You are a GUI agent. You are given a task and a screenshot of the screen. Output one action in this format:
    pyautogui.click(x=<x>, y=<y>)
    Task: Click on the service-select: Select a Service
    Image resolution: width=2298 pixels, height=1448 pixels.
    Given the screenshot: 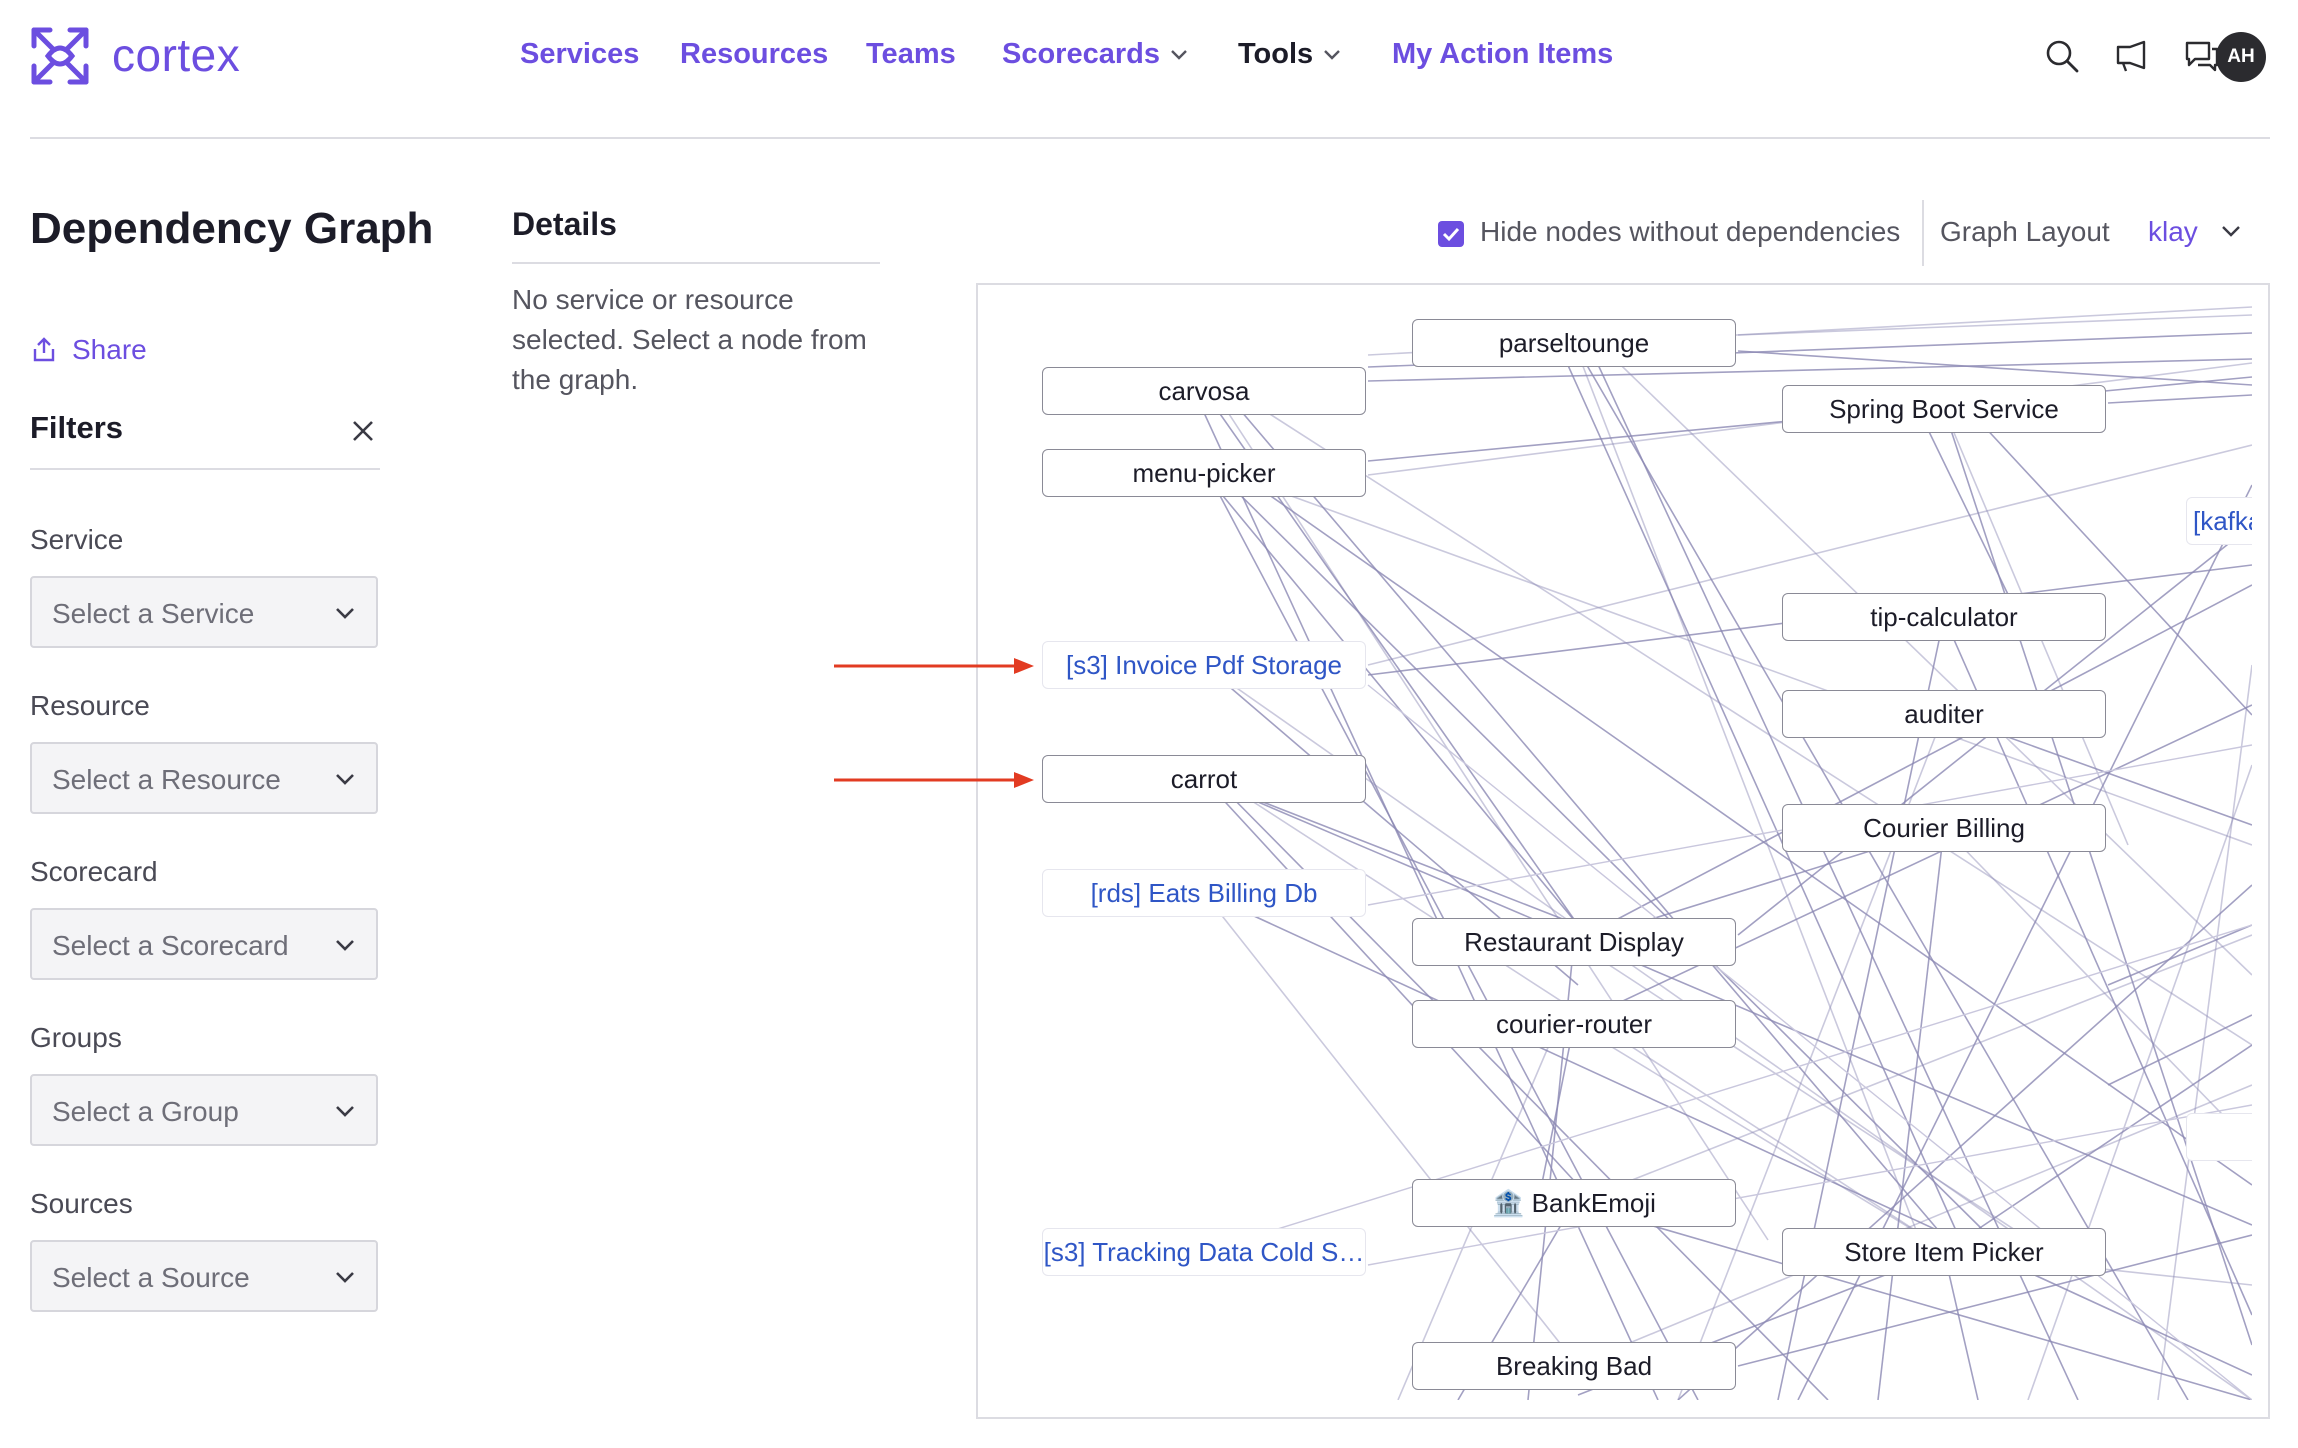 What is the action you would take?
    pyautogui.click(x=204, y=612)
    